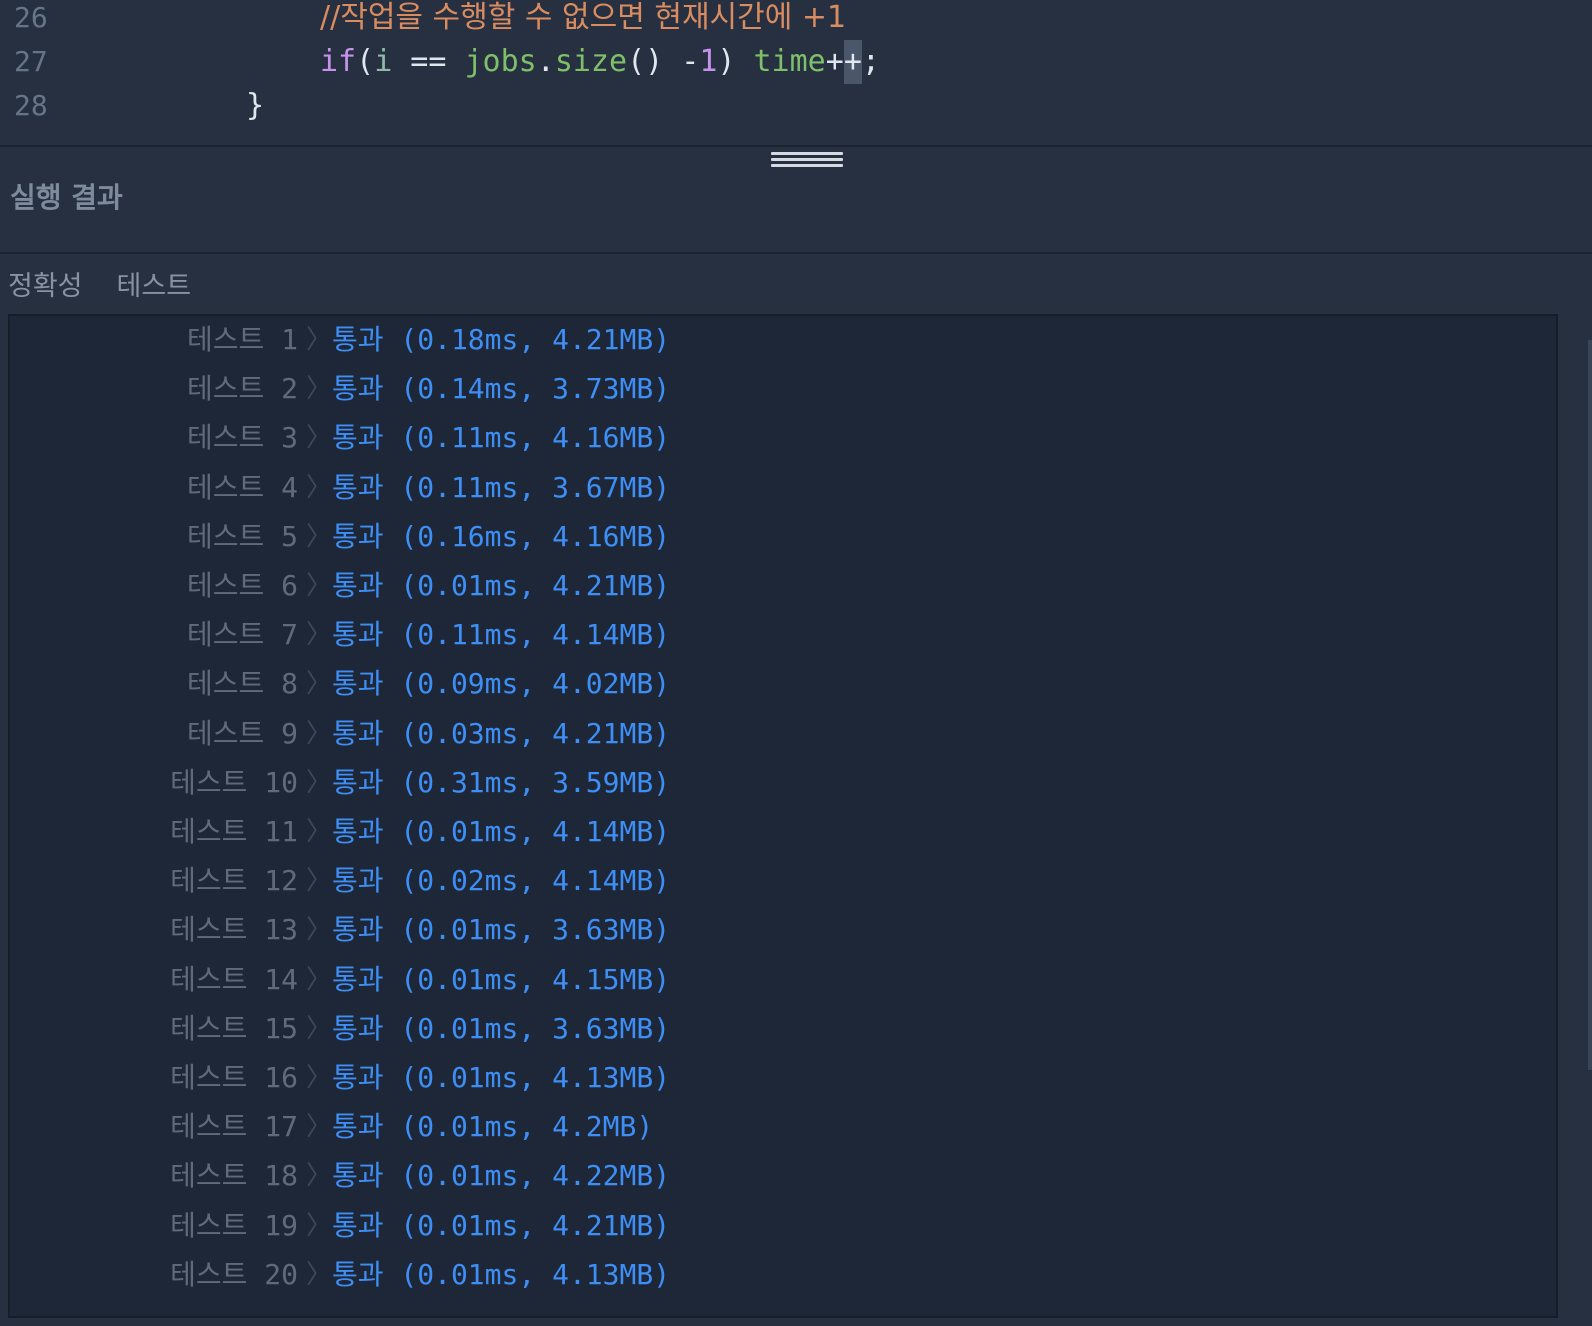 This screenshot has height=1326, width=1592. I want to click on test-name: 테스트 10, so click(234, 782).